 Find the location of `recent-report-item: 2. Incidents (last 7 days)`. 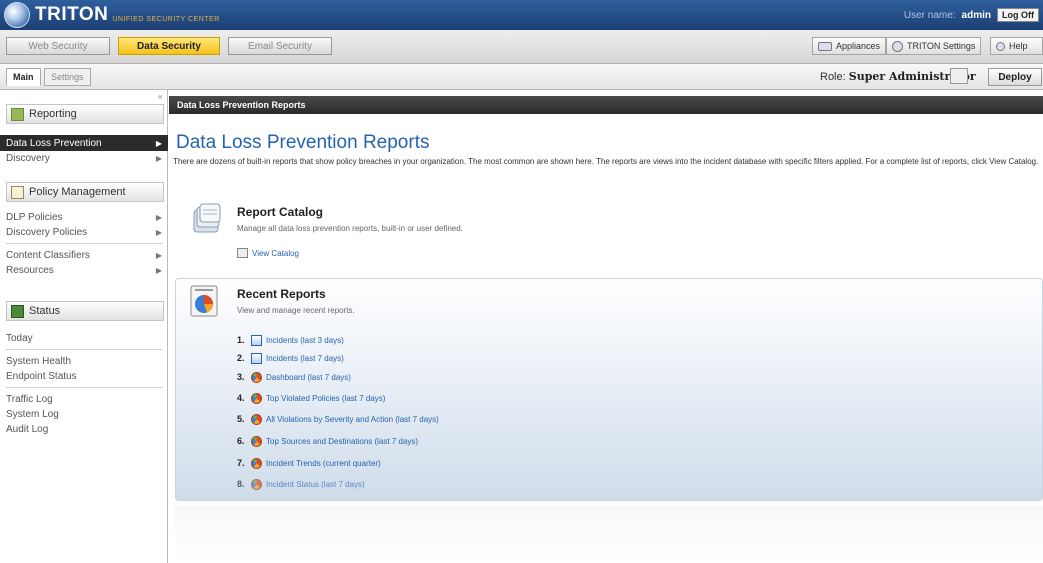

recent-report-item: 2. Incidents (last 7 days) is located at coordinates (290, 358).